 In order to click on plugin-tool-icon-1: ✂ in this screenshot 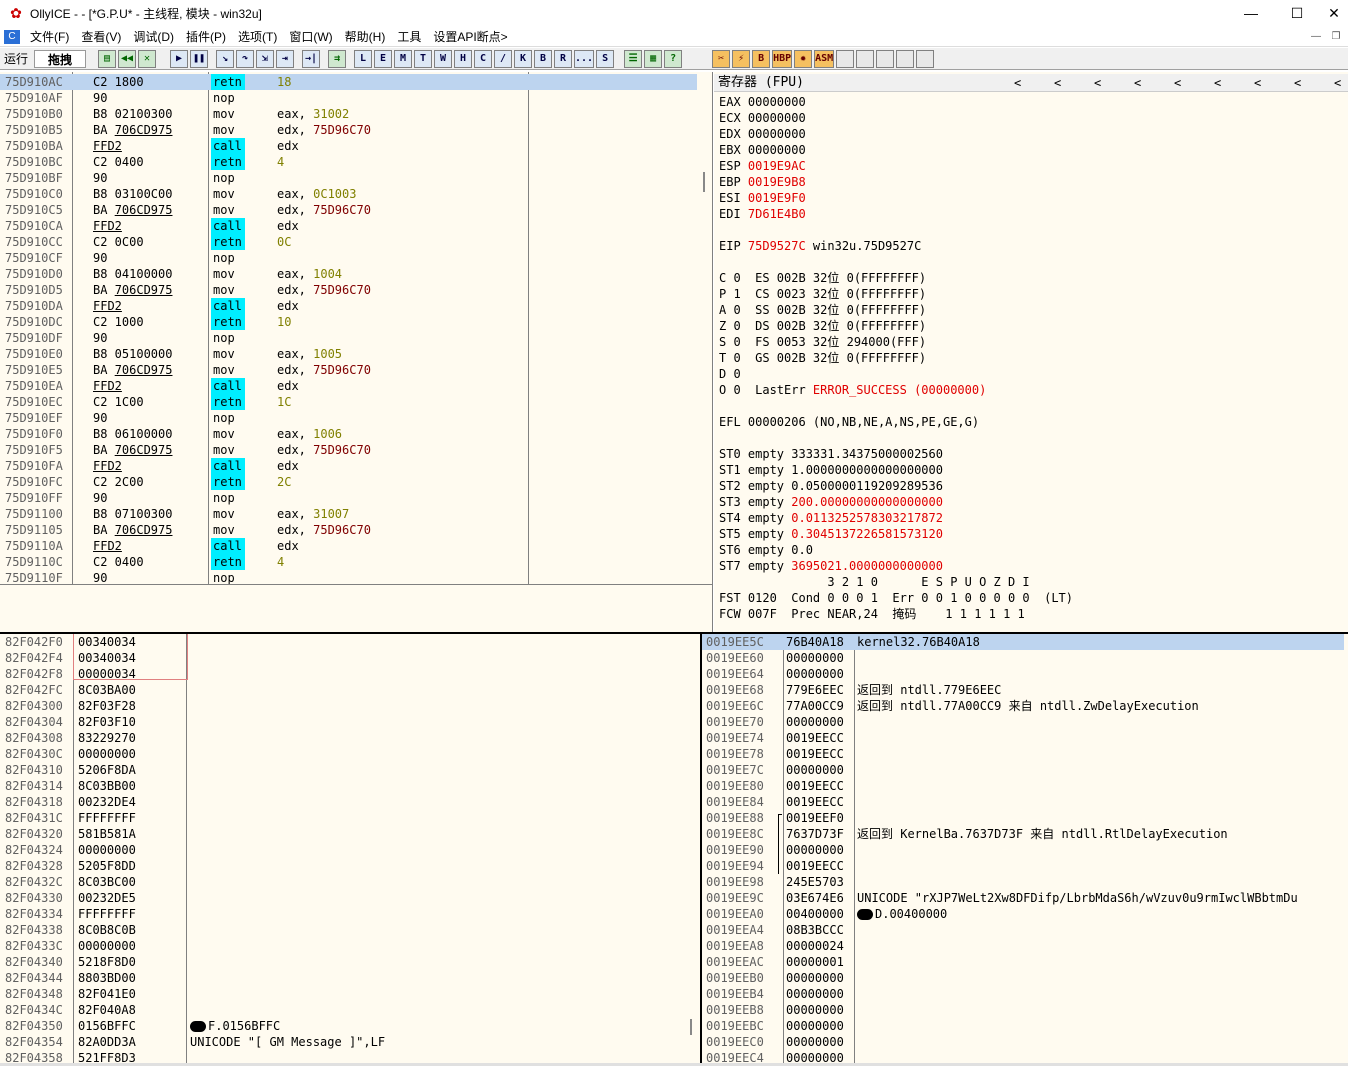, I will do `click(721, 58)`.